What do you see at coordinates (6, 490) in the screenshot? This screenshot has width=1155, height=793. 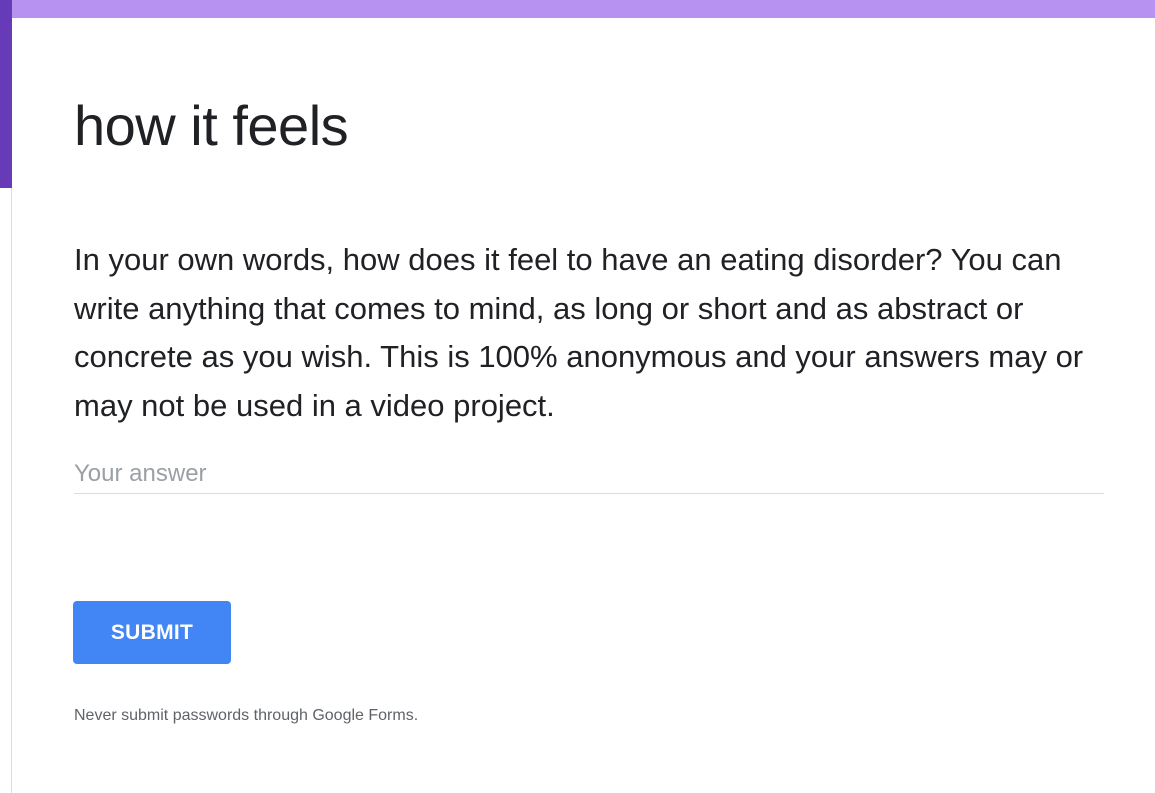 I see `card-left-edge` at bounding box center [6, 490].